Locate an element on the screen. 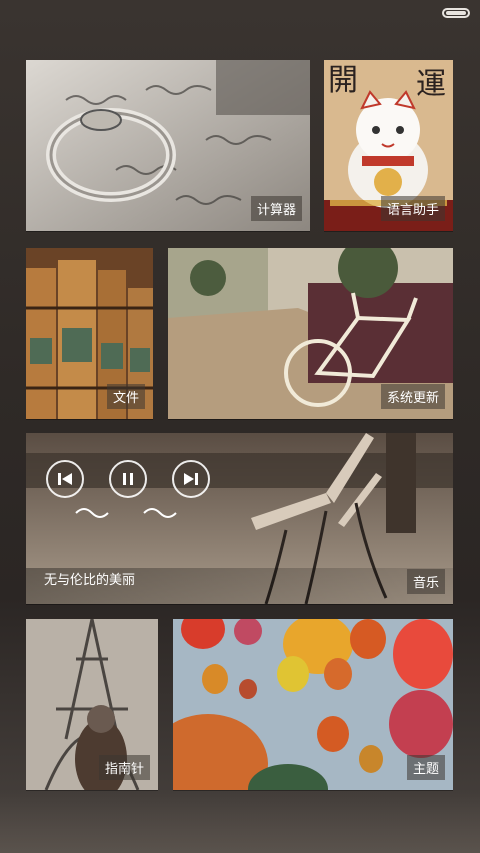 This screenshot has width=480, height=853. svg-text: 開 is located at coordinates (343, 80).